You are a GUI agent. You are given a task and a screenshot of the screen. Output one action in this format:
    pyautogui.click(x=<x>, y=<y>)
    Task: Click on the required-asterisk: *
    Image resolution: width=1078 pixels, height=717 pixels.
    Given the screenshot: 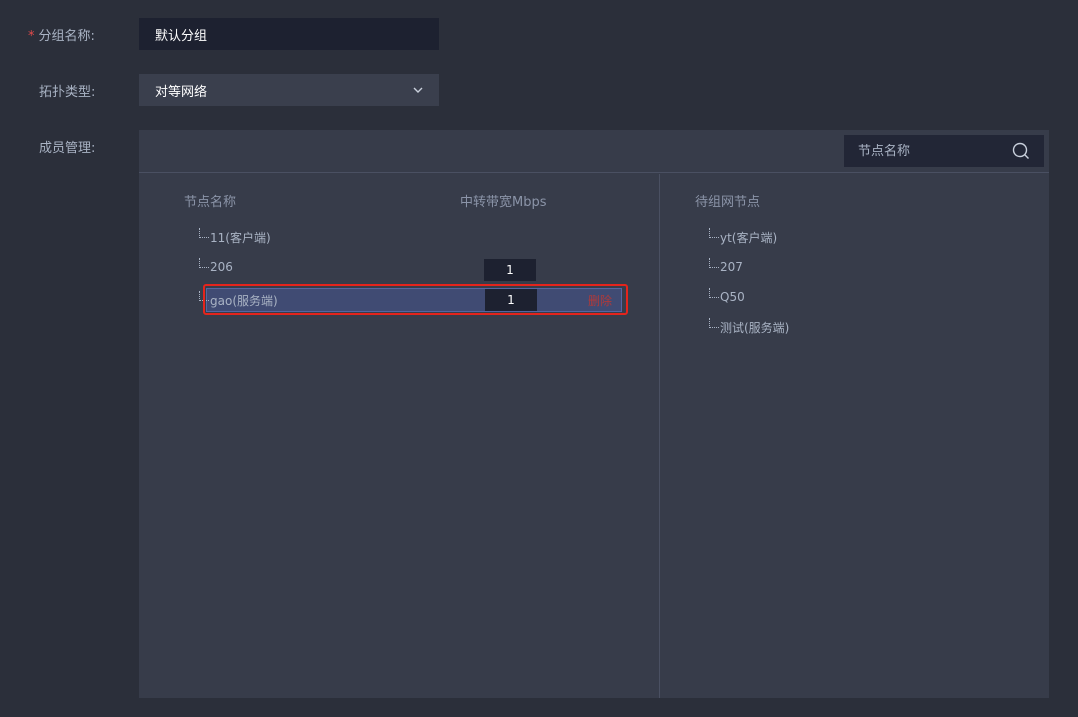 What is the action you would take?
    pyautogui.click(x=31, y=36)
    